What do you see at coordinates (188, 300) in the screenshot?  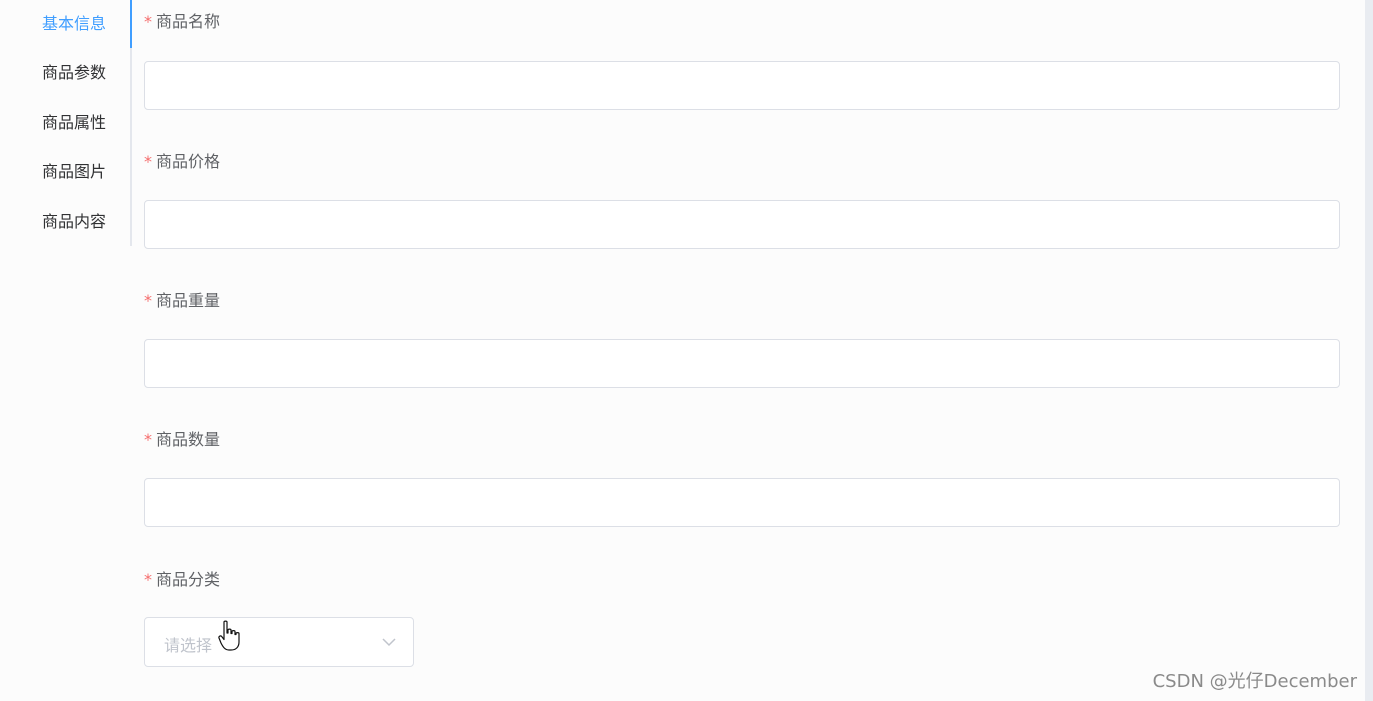 I see `goods-weight-label-text: 商品重量` at bounding box center [188, 300].